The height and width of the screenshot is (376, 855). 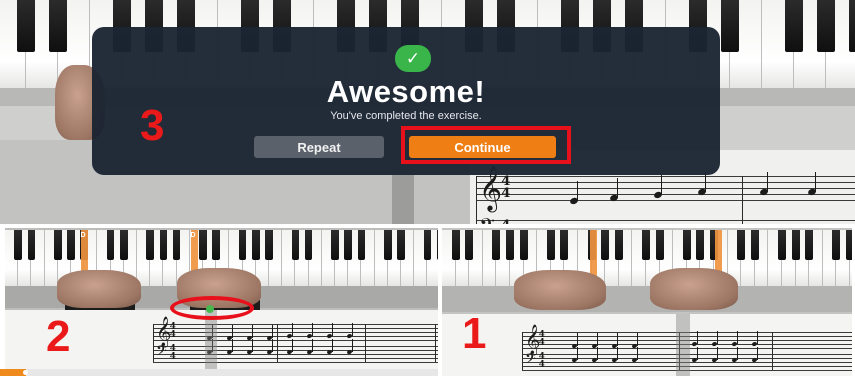 What do you see at coordinates (319, 147) in the screenshot?
I see `repeat-button: Repeat` at bounding box center [319, 147].